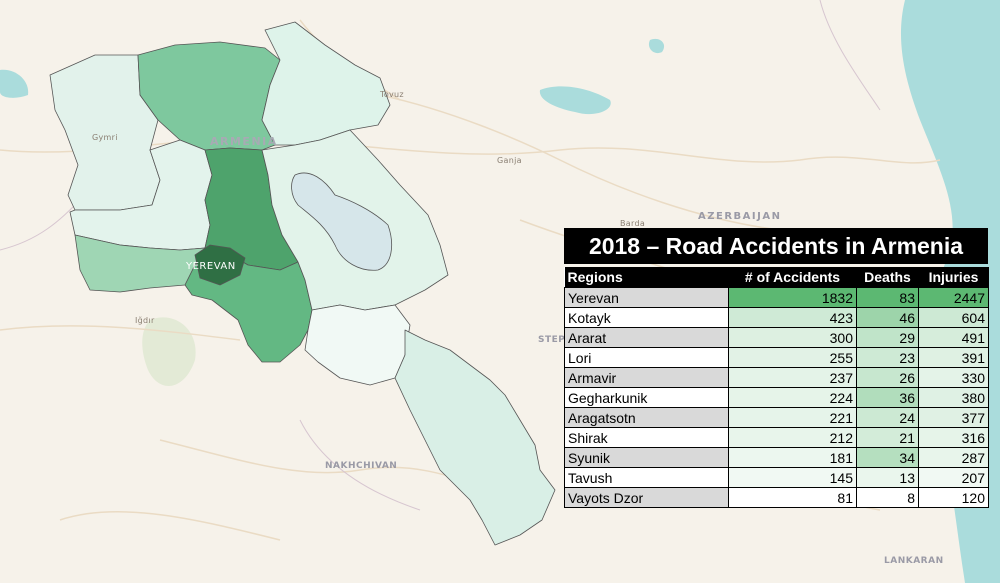  Describe the element at coordinates (887, 437) in the screenshot. I see `cell-deaths: 21` at that location.